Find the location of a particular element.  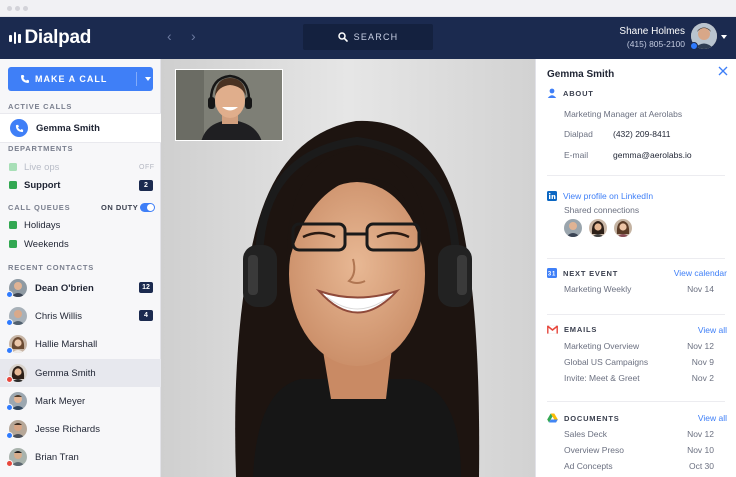

recent-contacts-heading: RECENT CONTACTS is located at coordinates (51, 267).